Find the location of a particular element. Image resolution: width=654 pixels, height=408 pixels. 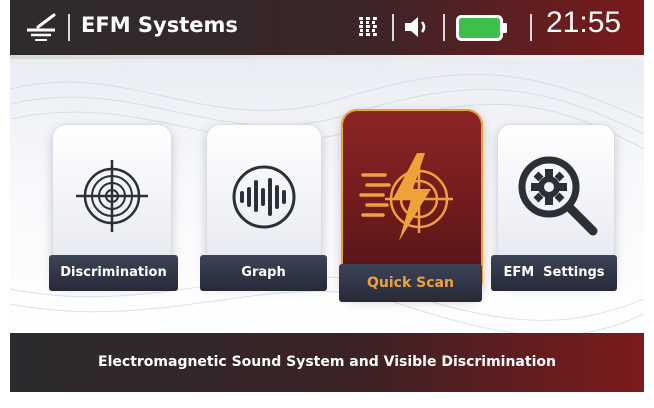

efm-settings-label: EFM Settings is located at coordinates (554, 273).